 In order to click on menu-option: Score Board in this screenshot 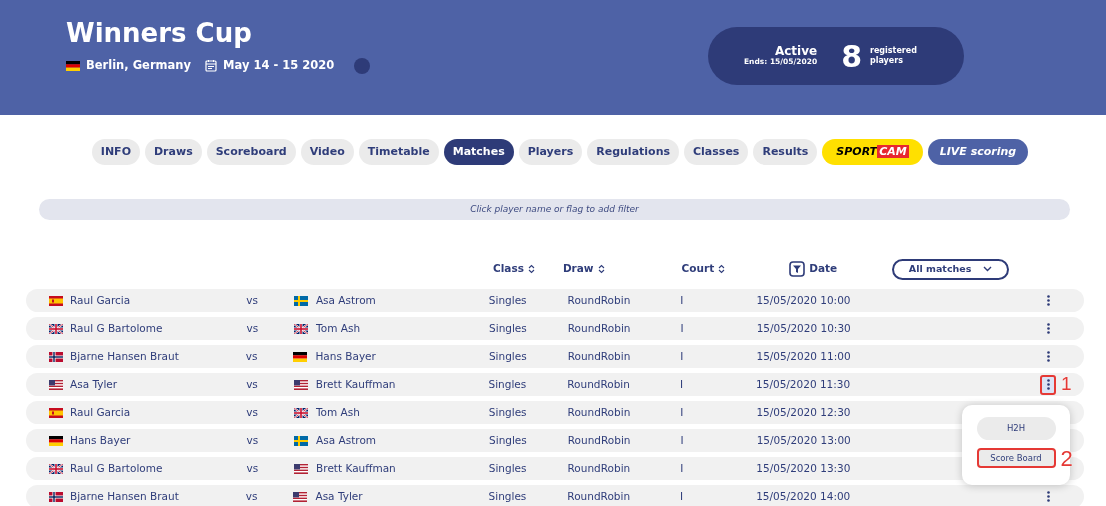, I will do `click(1016, 458)`.